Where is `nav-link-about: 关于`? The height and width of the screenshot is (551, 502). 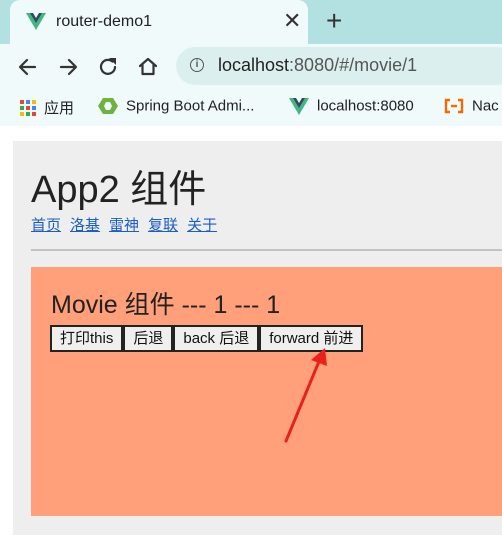 nav-link-about: 关于 is located at coordinates (202, 225).